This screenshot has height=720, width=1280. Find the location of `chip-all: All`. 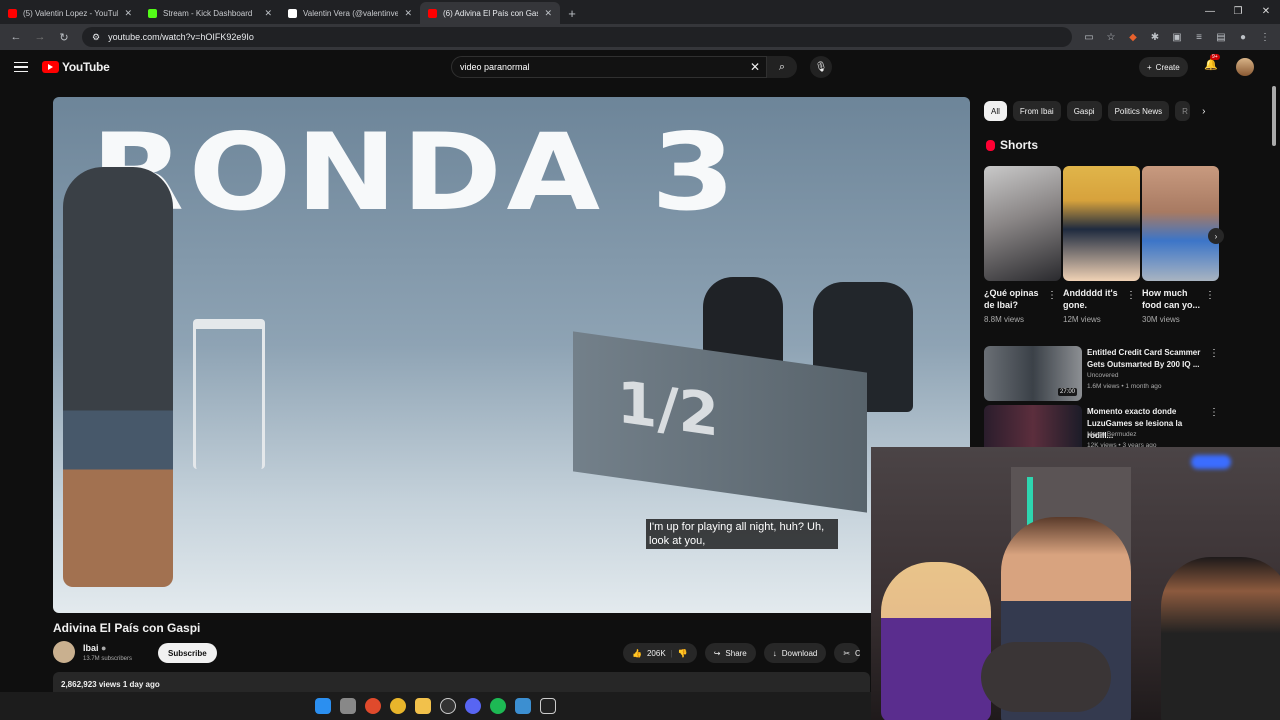

chip-all: All is located at coordinates (995, 111).